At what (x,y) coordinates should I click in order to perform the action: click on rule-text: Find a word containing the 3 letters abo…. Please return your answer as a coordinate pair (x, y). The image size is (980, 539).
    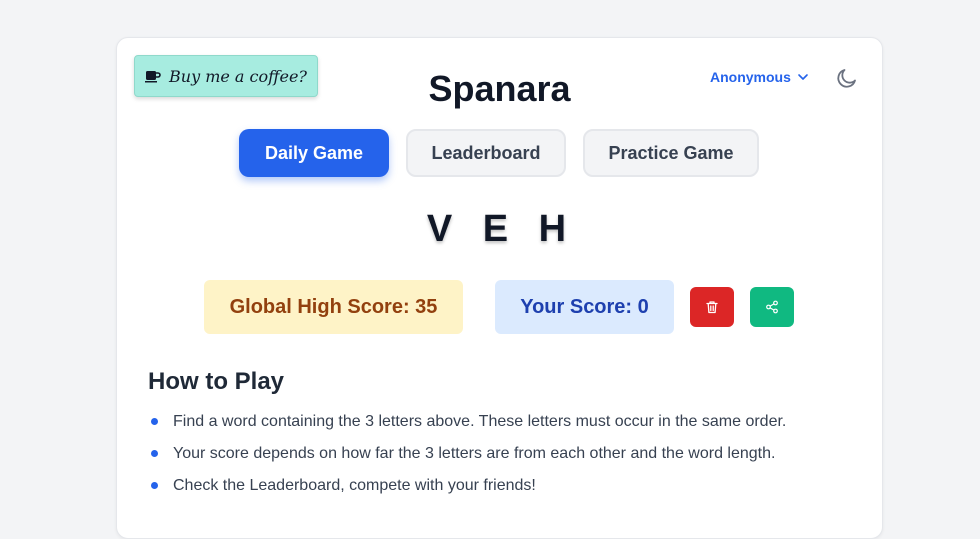
    Looking at the image, I should click on (480, 421).